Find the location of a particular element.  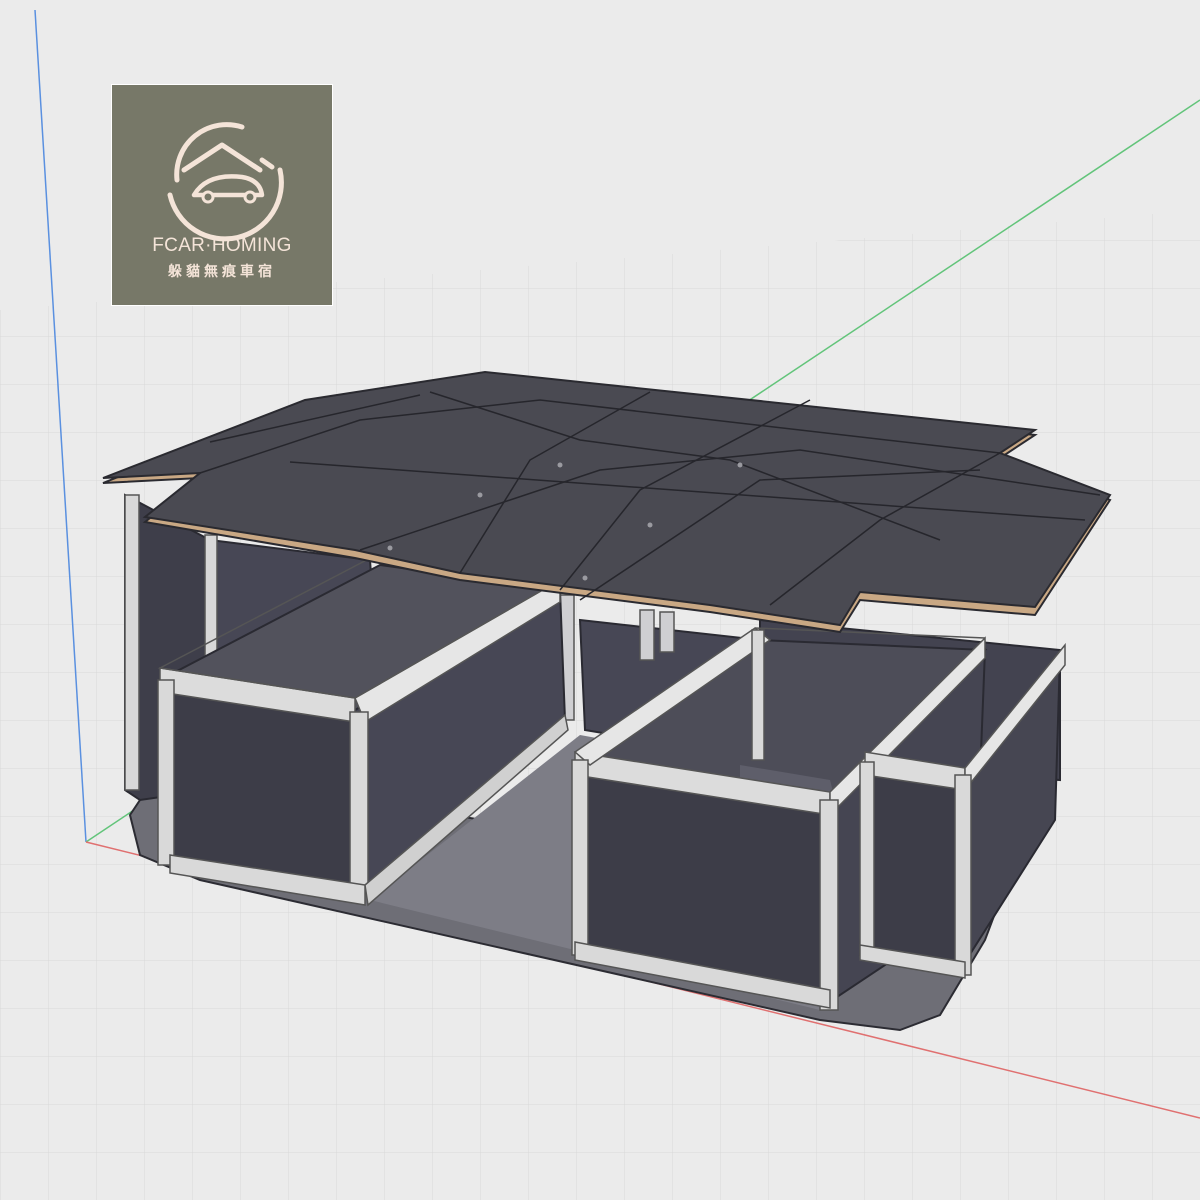

logo-brand-name-en: FCAR·HOMING is located at coordinates (222, 245).